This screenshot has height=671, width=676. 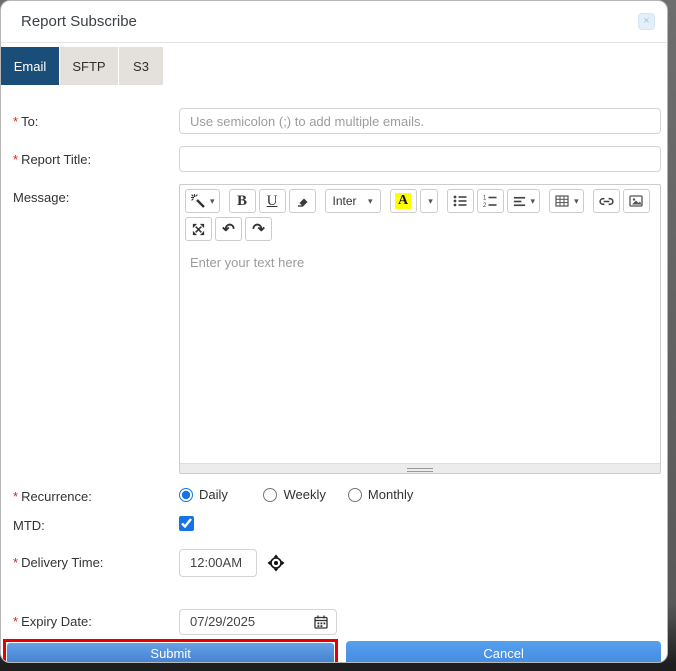 I want to click on delivery-time-label: * Delivery Time:, so click(x=58, y=562).